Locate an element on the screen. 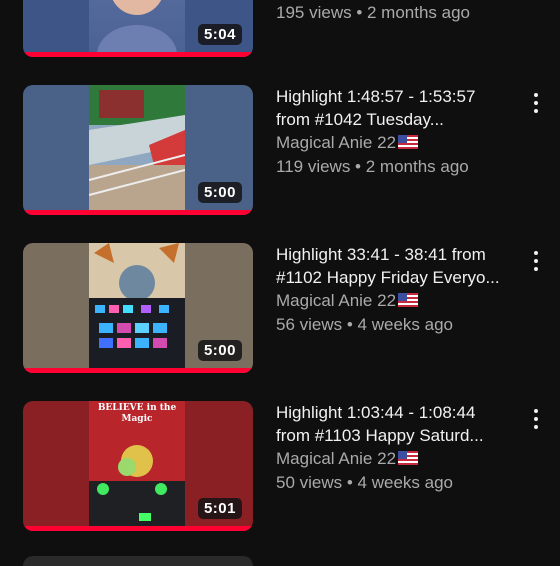 This screenshot has width=560, height=566. video-duration: 5:01 is located at coordinates (219, 508).